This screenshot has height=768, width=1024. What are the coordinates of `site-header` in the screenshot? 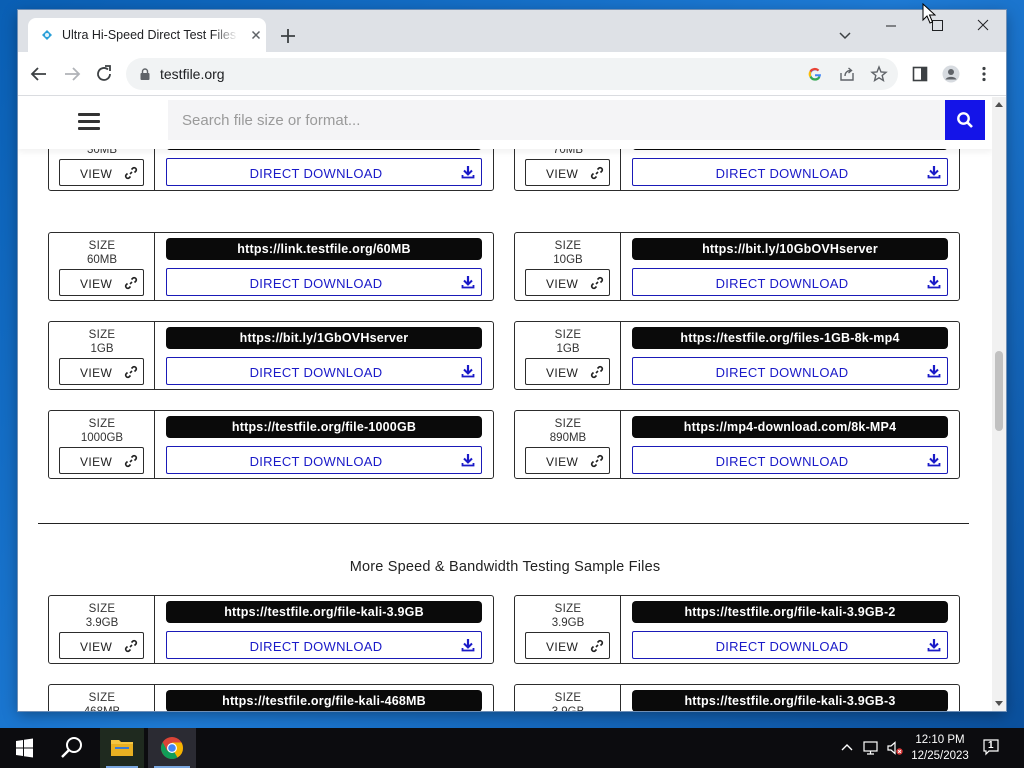 It's located at (505, 123).